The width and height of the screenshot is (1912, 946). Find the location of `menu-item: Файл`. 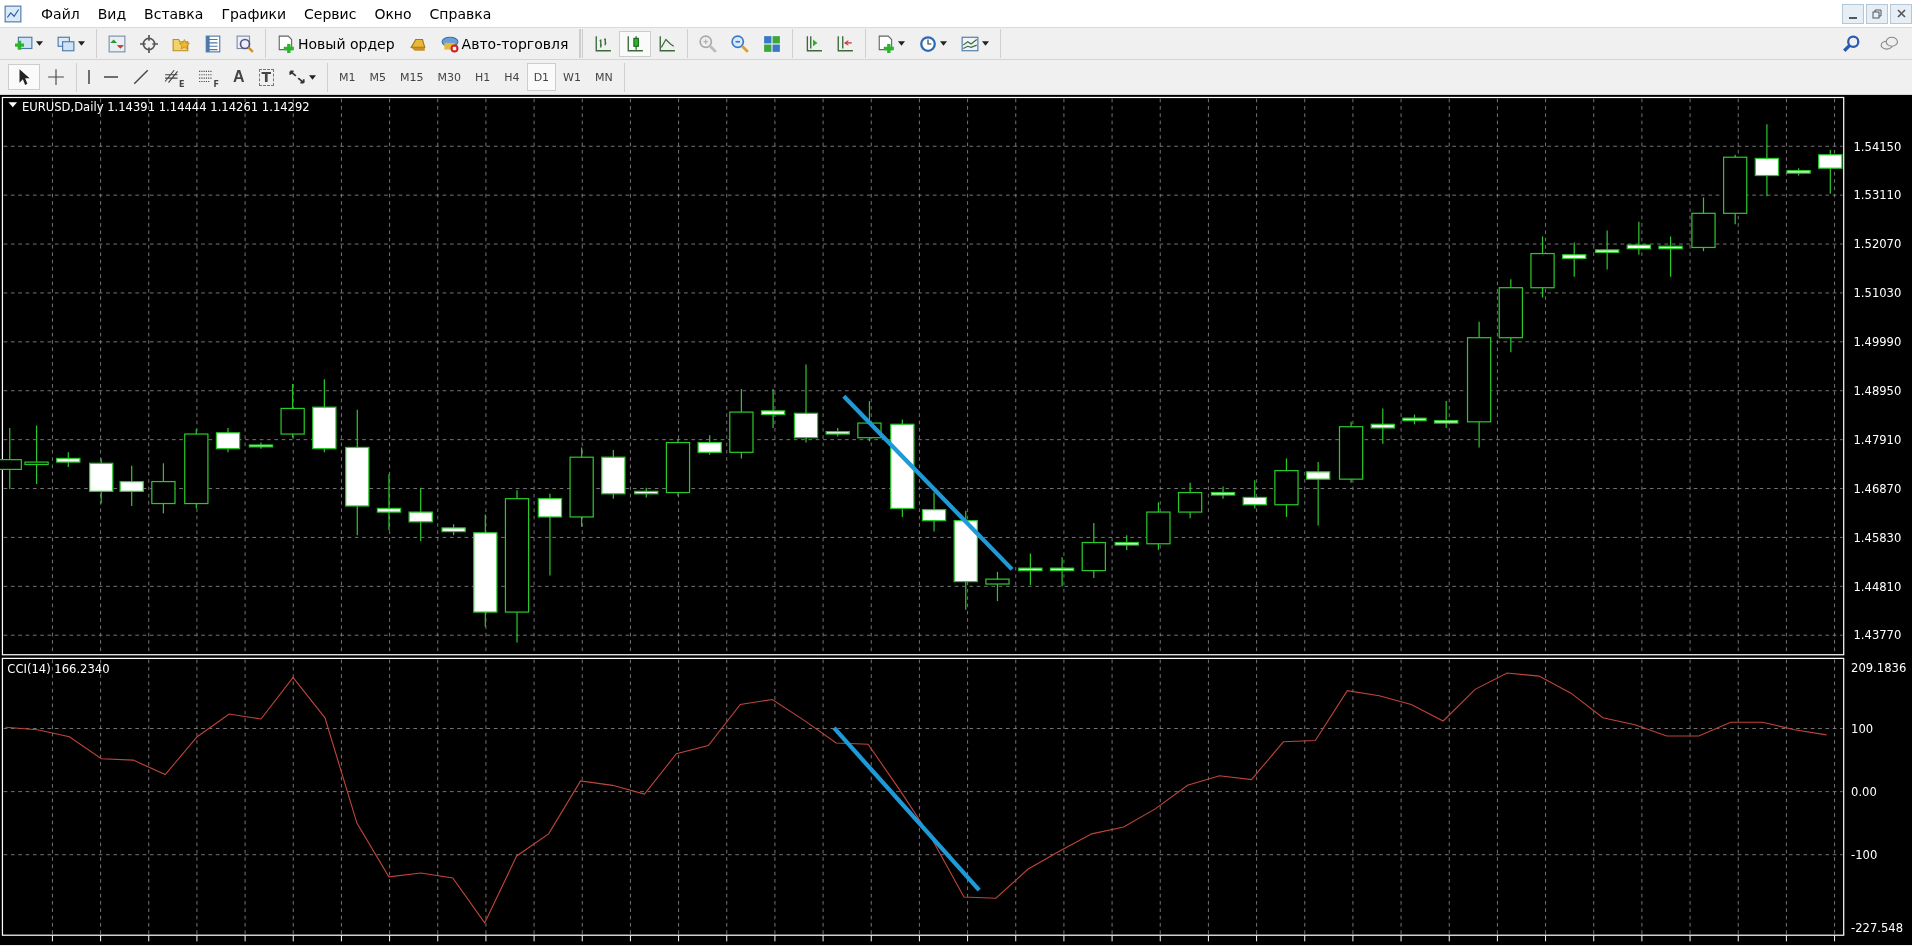

menu-item: Файл is located at coordinates (60, 13).